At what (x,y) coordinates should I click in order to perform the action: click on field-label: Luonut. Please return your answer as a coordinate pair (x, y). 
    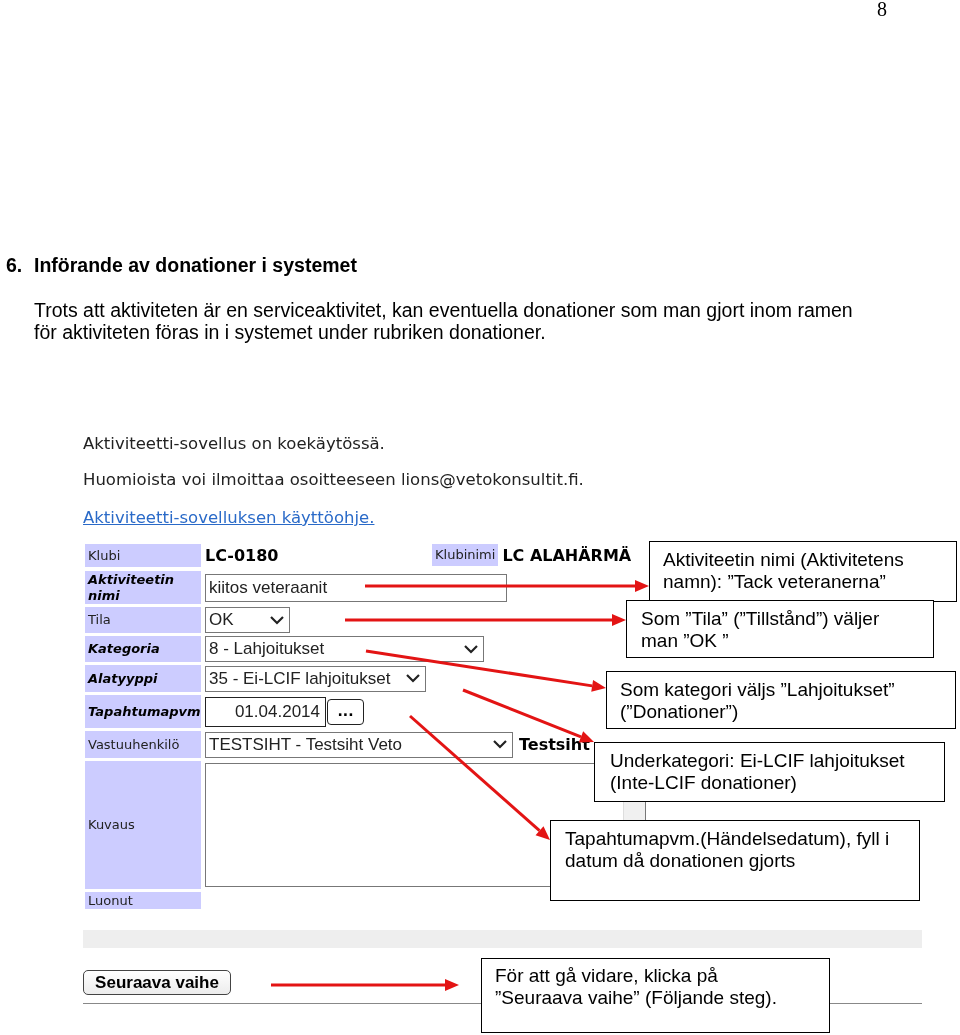
    Looking at the image, I should click on (143, 900).